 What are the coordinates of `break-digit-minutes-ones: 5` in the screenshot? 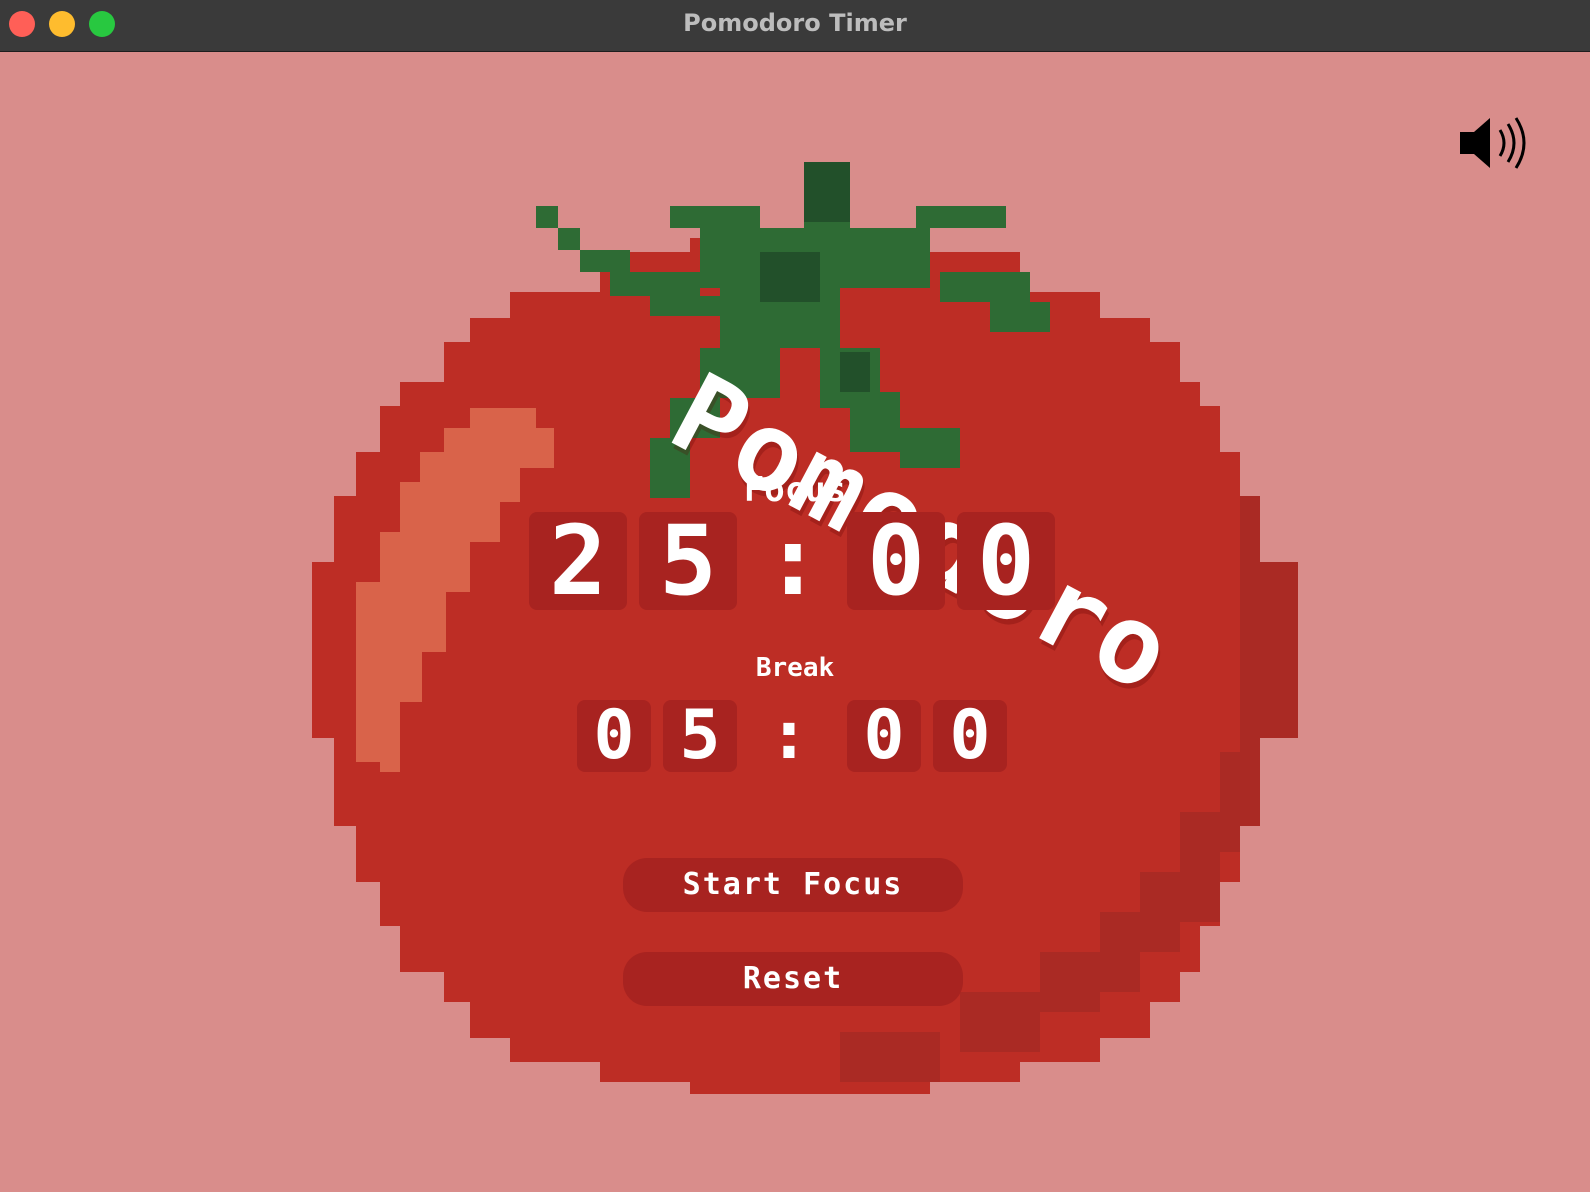 It's located at (700, 736).